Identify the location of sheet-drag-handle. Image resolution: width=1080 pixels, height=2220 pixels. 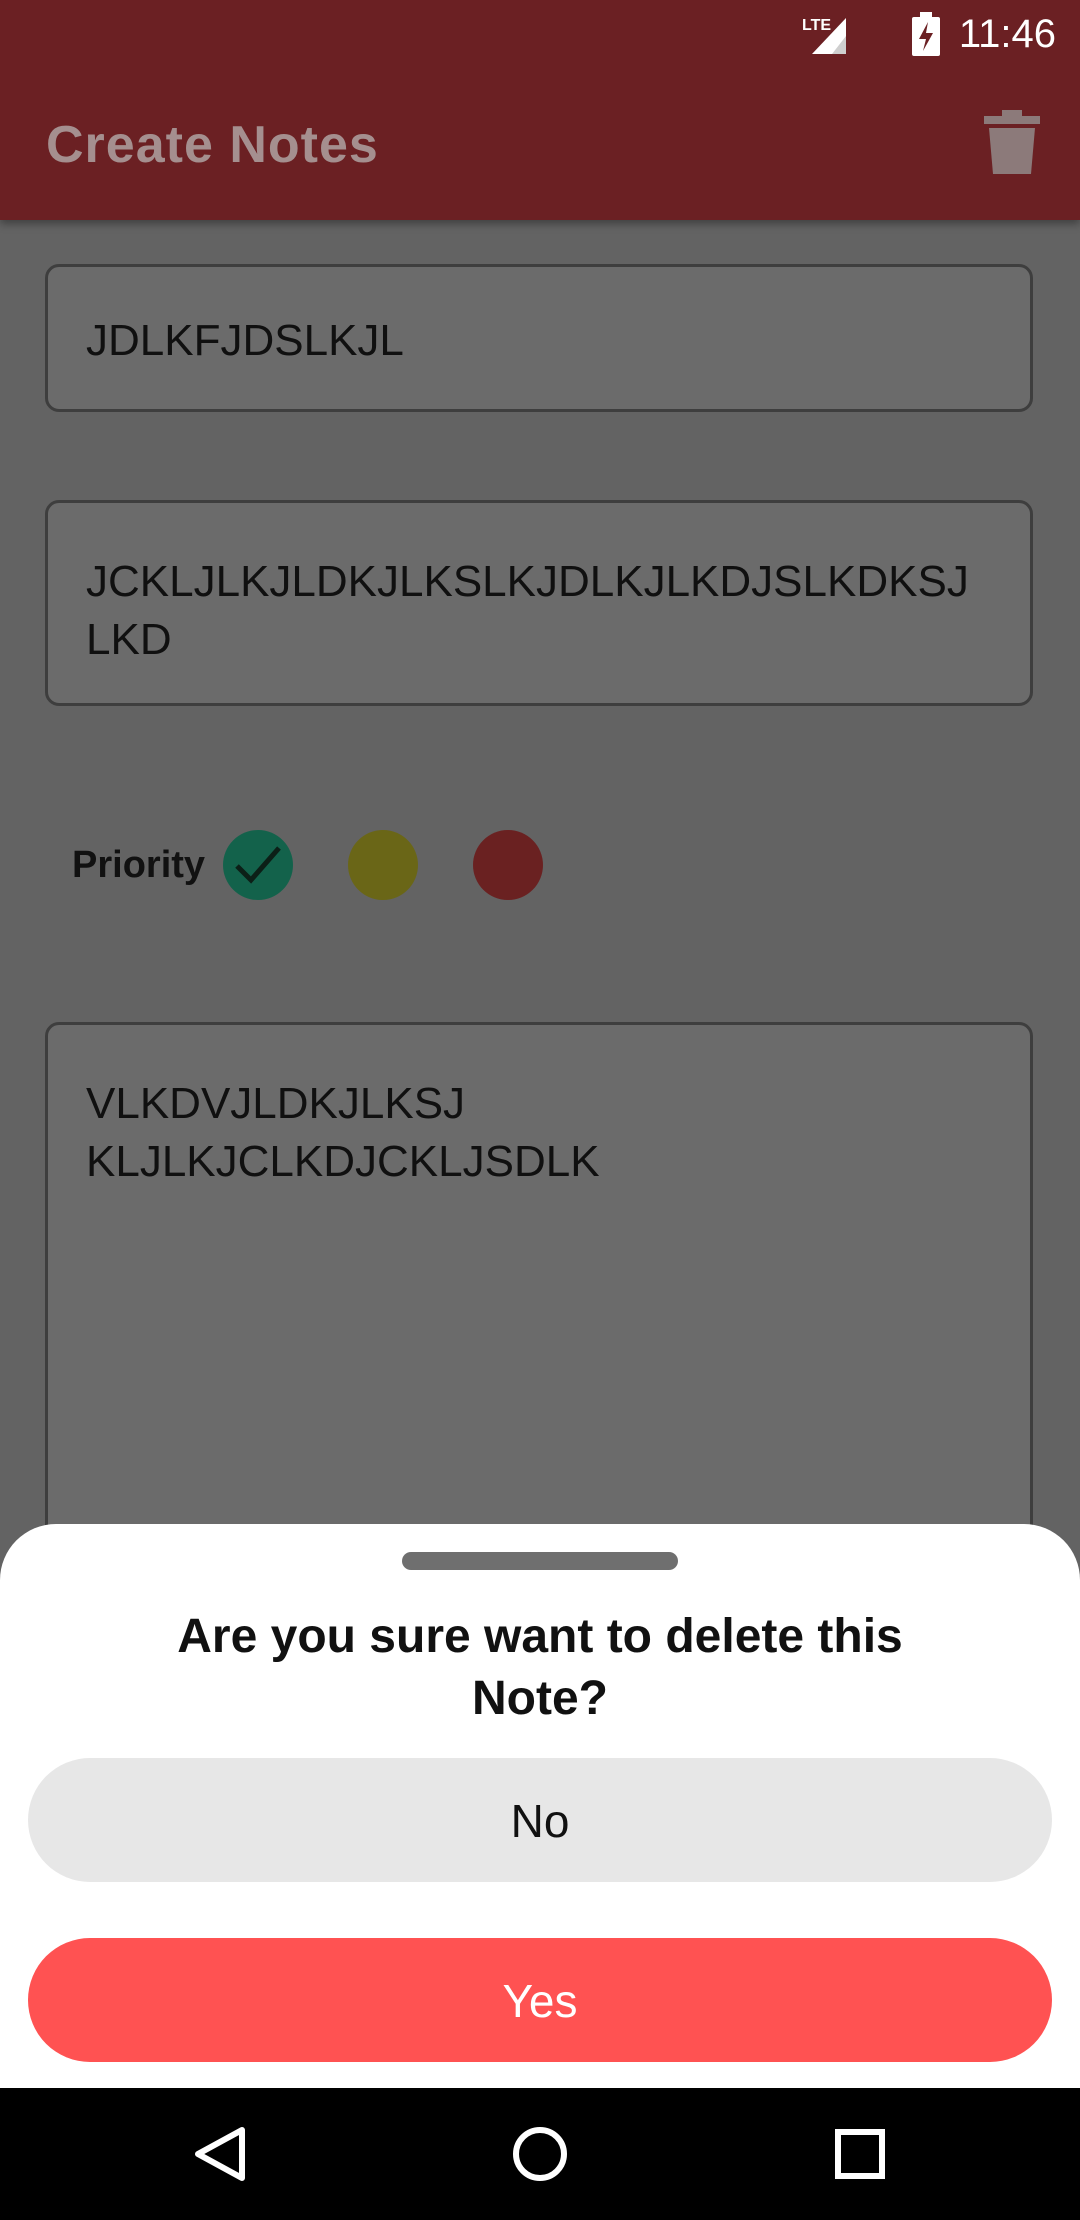
(540, 1561).